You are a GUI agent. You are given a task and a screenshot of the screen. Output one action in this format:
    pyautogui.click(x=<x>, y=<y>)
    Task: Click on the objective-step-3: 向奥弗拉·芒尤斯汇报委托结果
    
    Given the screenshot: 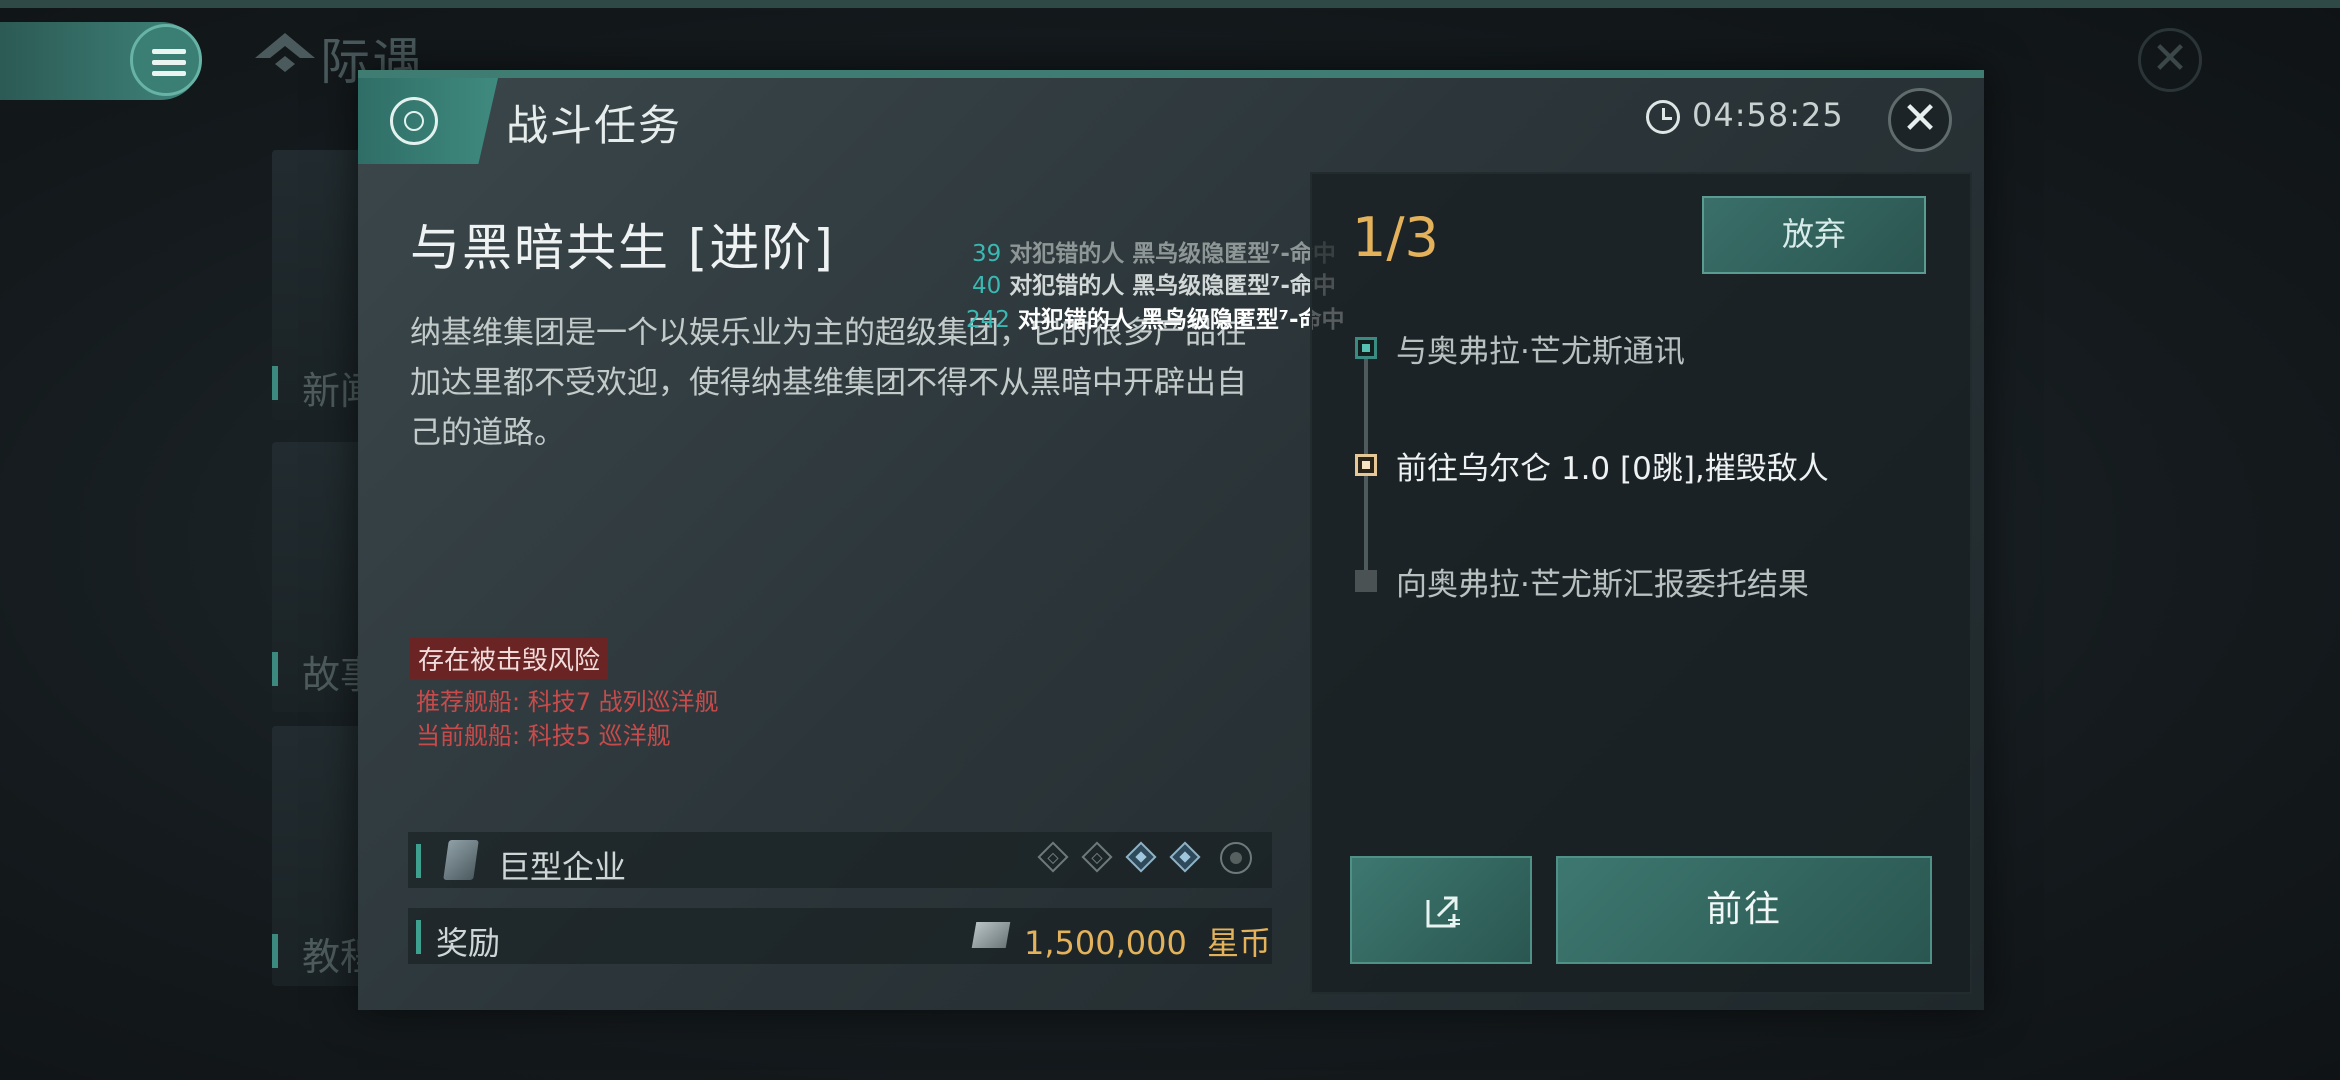 What is the action you would take?
    pyautogui.click(x=1602, y=585)
    